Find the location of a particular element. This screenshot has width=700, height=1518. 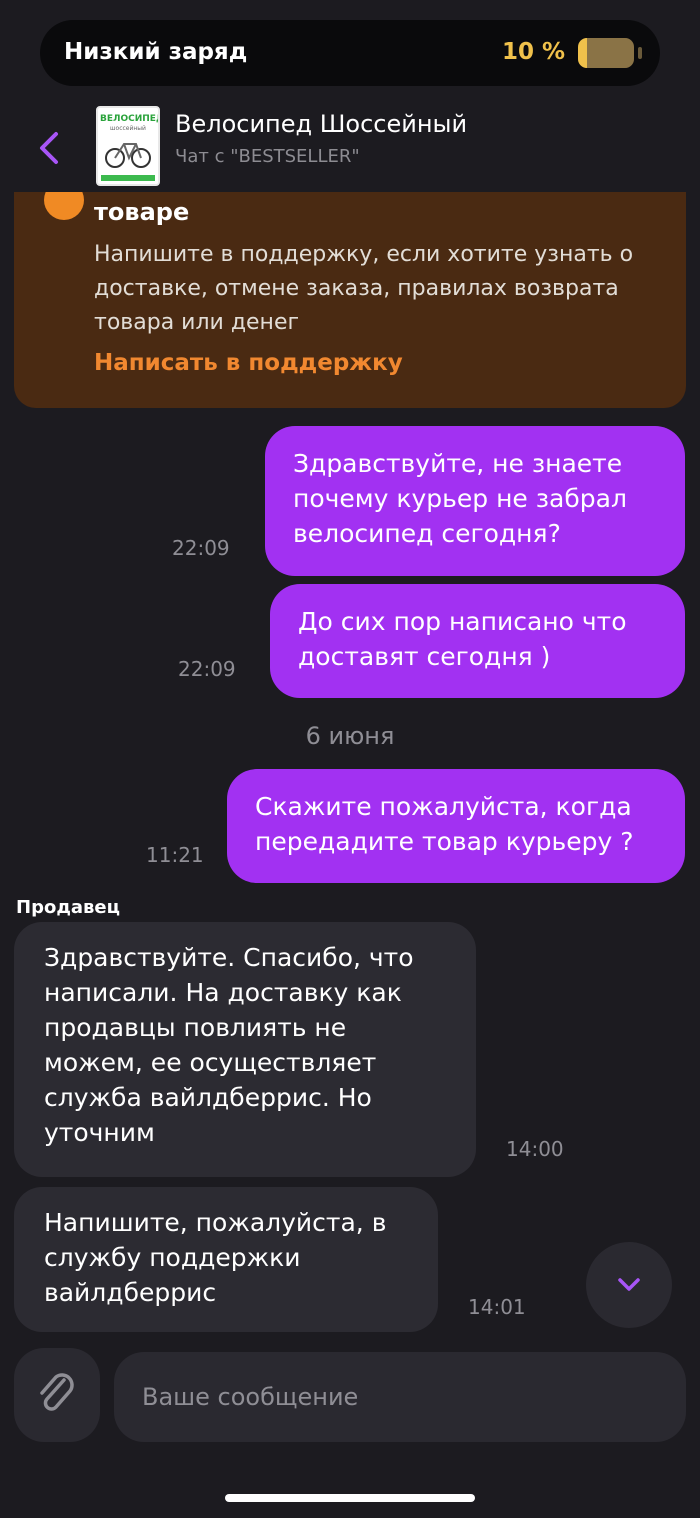

message-input: Ваше сообщение is located at coordinates (400, 1397).